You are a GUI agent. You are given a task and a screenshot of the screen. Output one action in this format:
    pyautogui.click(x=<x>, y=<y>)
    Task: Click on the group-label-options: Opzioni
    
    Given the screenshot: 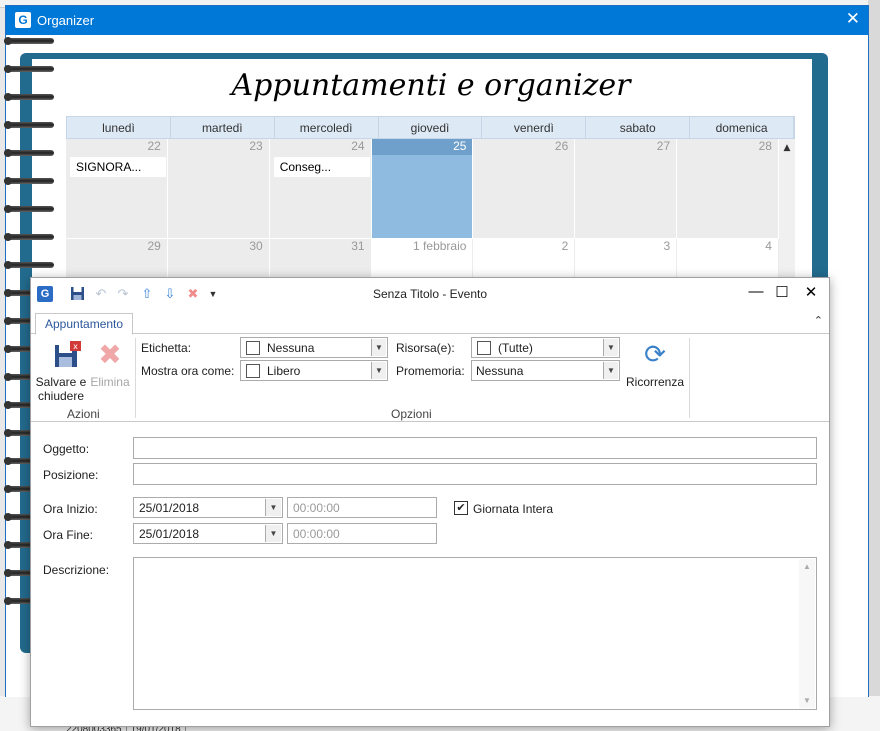 What is the action you would take?
    pyautogui.click(x=411, y=414)
    